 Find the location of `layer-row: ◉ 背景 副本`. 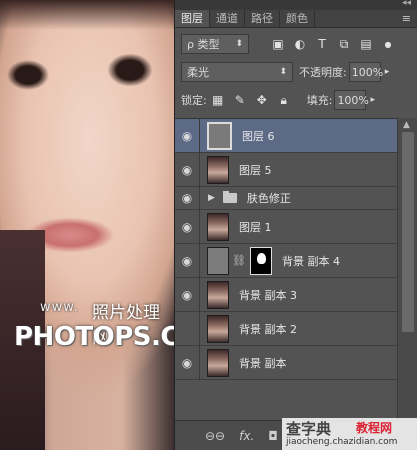

layer-row: ◉ 背景 副本 is located at coordinates (286, 362).